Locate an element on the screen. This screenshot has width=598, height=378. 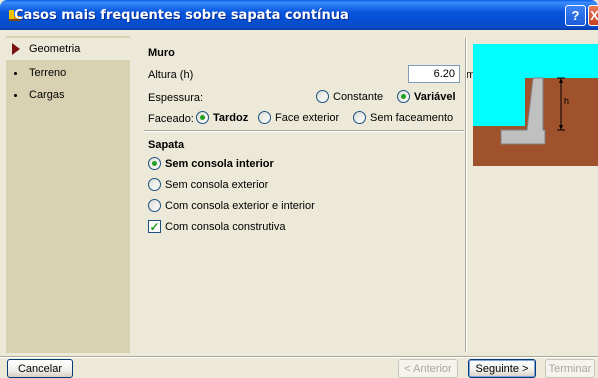
radio-variavel: Variável is located at coordinates (426, 96).